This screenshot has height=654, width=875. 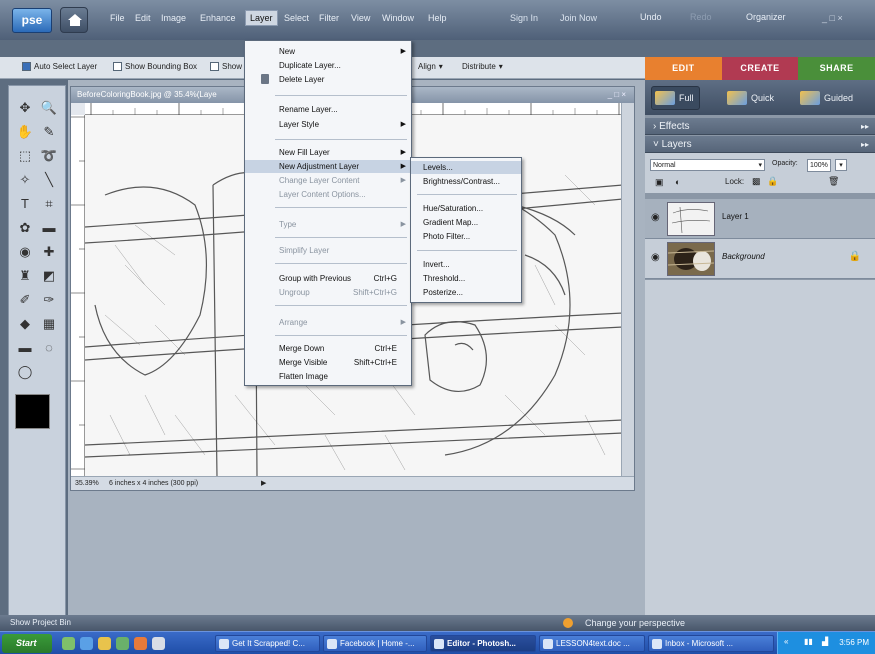 What do you see at coordinates (677, 182) in the screenshot?
I see `adjustment-layer-icon: ◐` at bounding box center [677, 182].